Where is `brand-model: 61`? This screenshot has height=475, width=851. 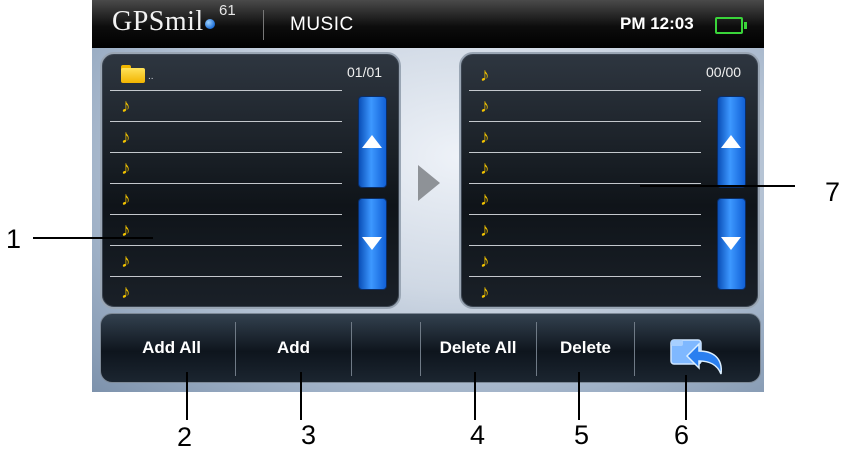
brand-model: 61 is located at coordinates (227, 10).